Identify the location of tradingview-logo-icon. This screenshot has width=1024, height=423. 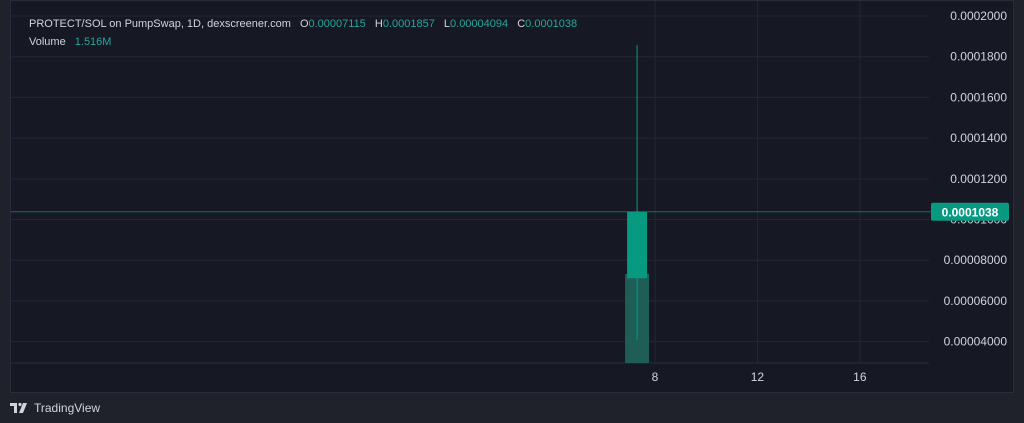
(18, 407).